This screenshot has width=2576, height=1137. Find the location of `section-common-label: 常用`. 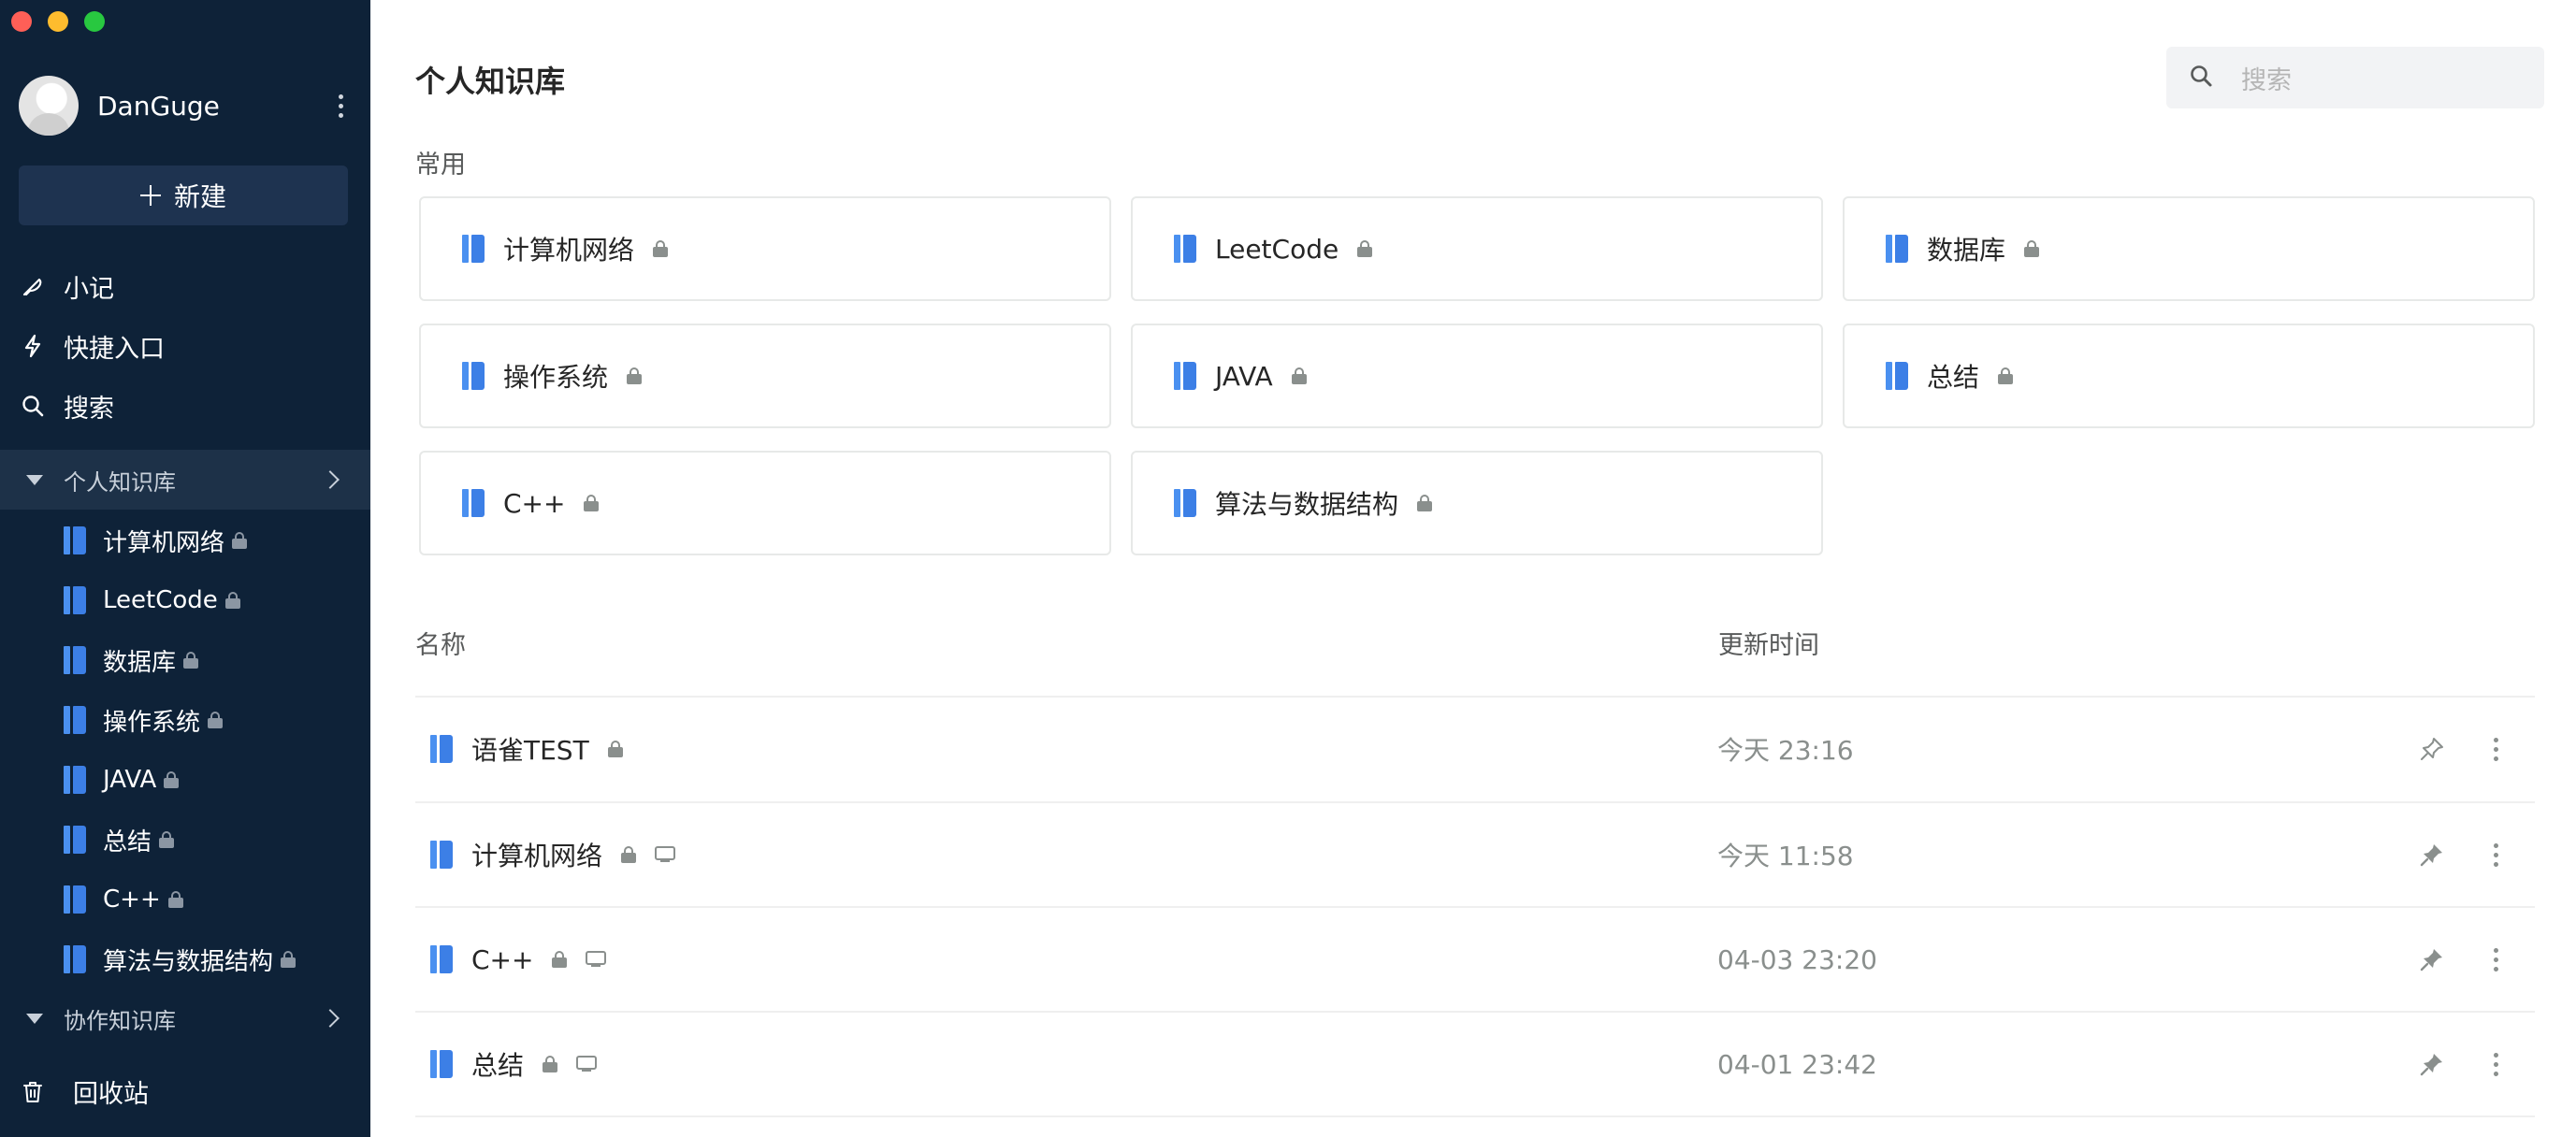

section-common-label: 常用 is located at coordinates (441, 165).